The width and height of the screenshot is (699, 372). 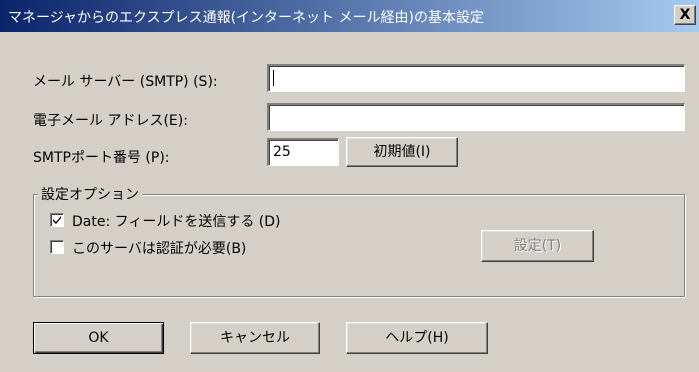 What do you see at coordinates (476, 78) in the screenshot?
I see `mail-server-input` at bounding box center [476, 78].